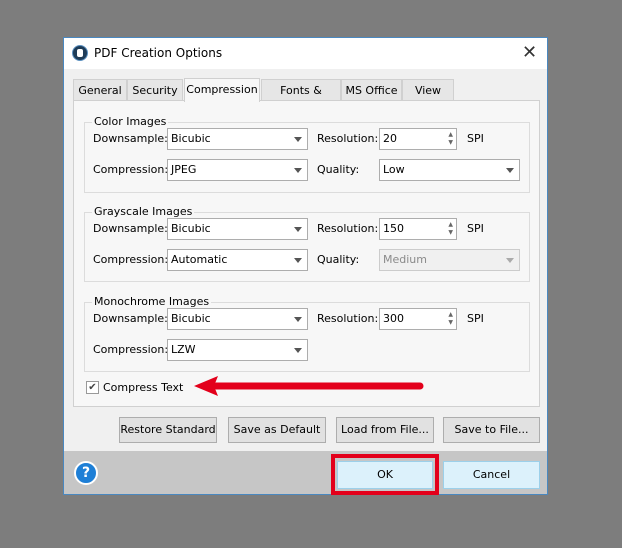  I want to click on annotation-arrow-icon, so click(309, 386).